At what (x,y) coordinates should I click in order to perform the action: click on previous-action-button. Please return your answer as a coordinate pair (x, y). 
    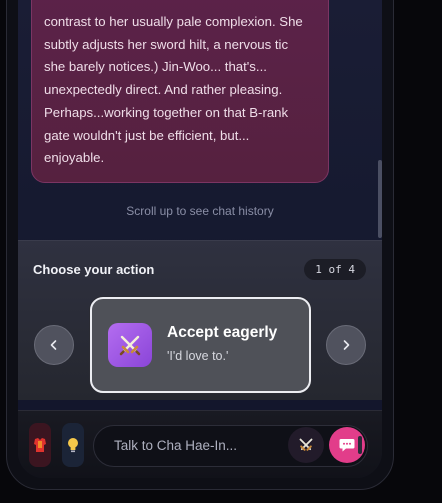
    Looking at the image, I should click on (54, 345).